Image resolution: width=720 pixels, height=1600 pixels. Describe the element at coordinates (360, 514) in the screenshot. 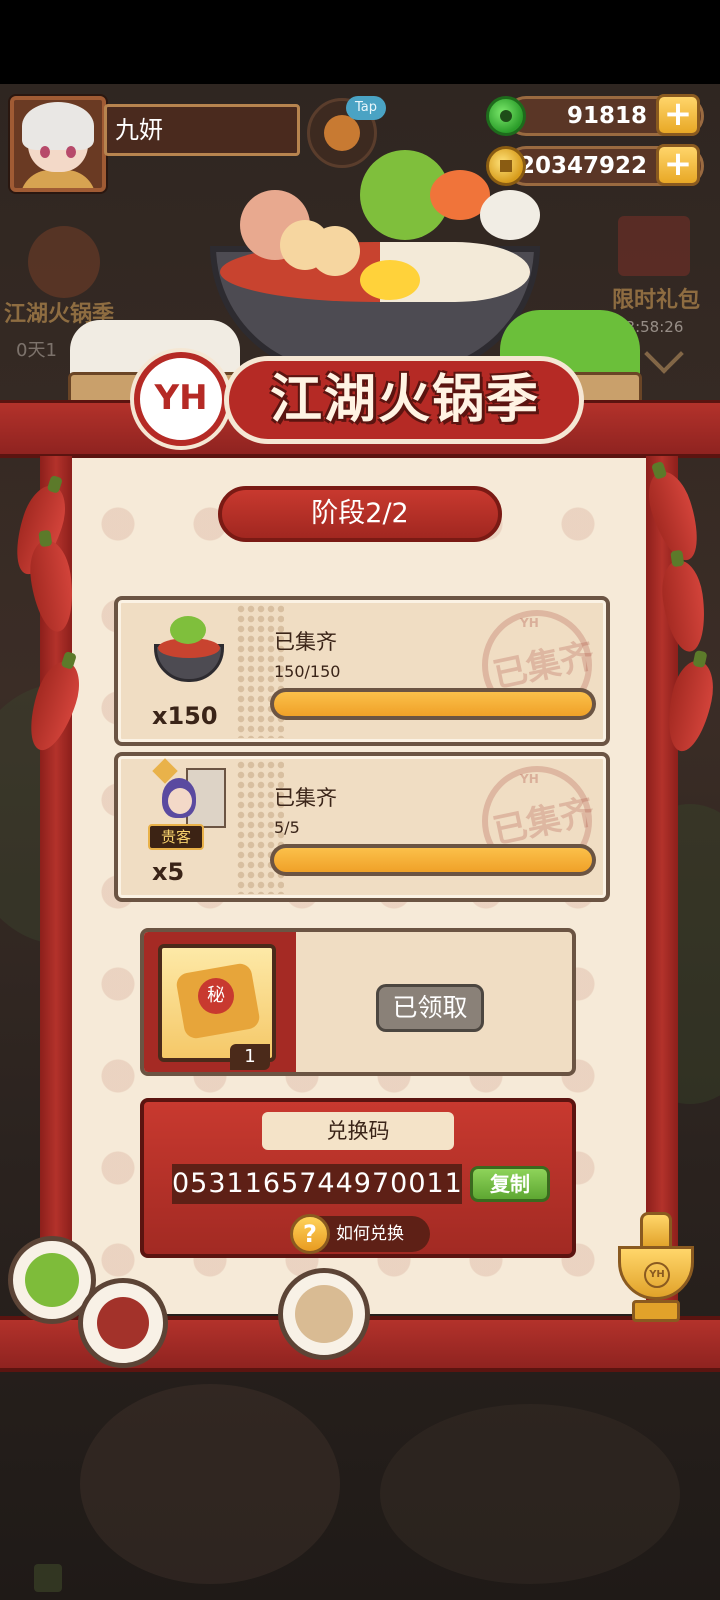

I see `stage-label: 阶段2/2` at that location.